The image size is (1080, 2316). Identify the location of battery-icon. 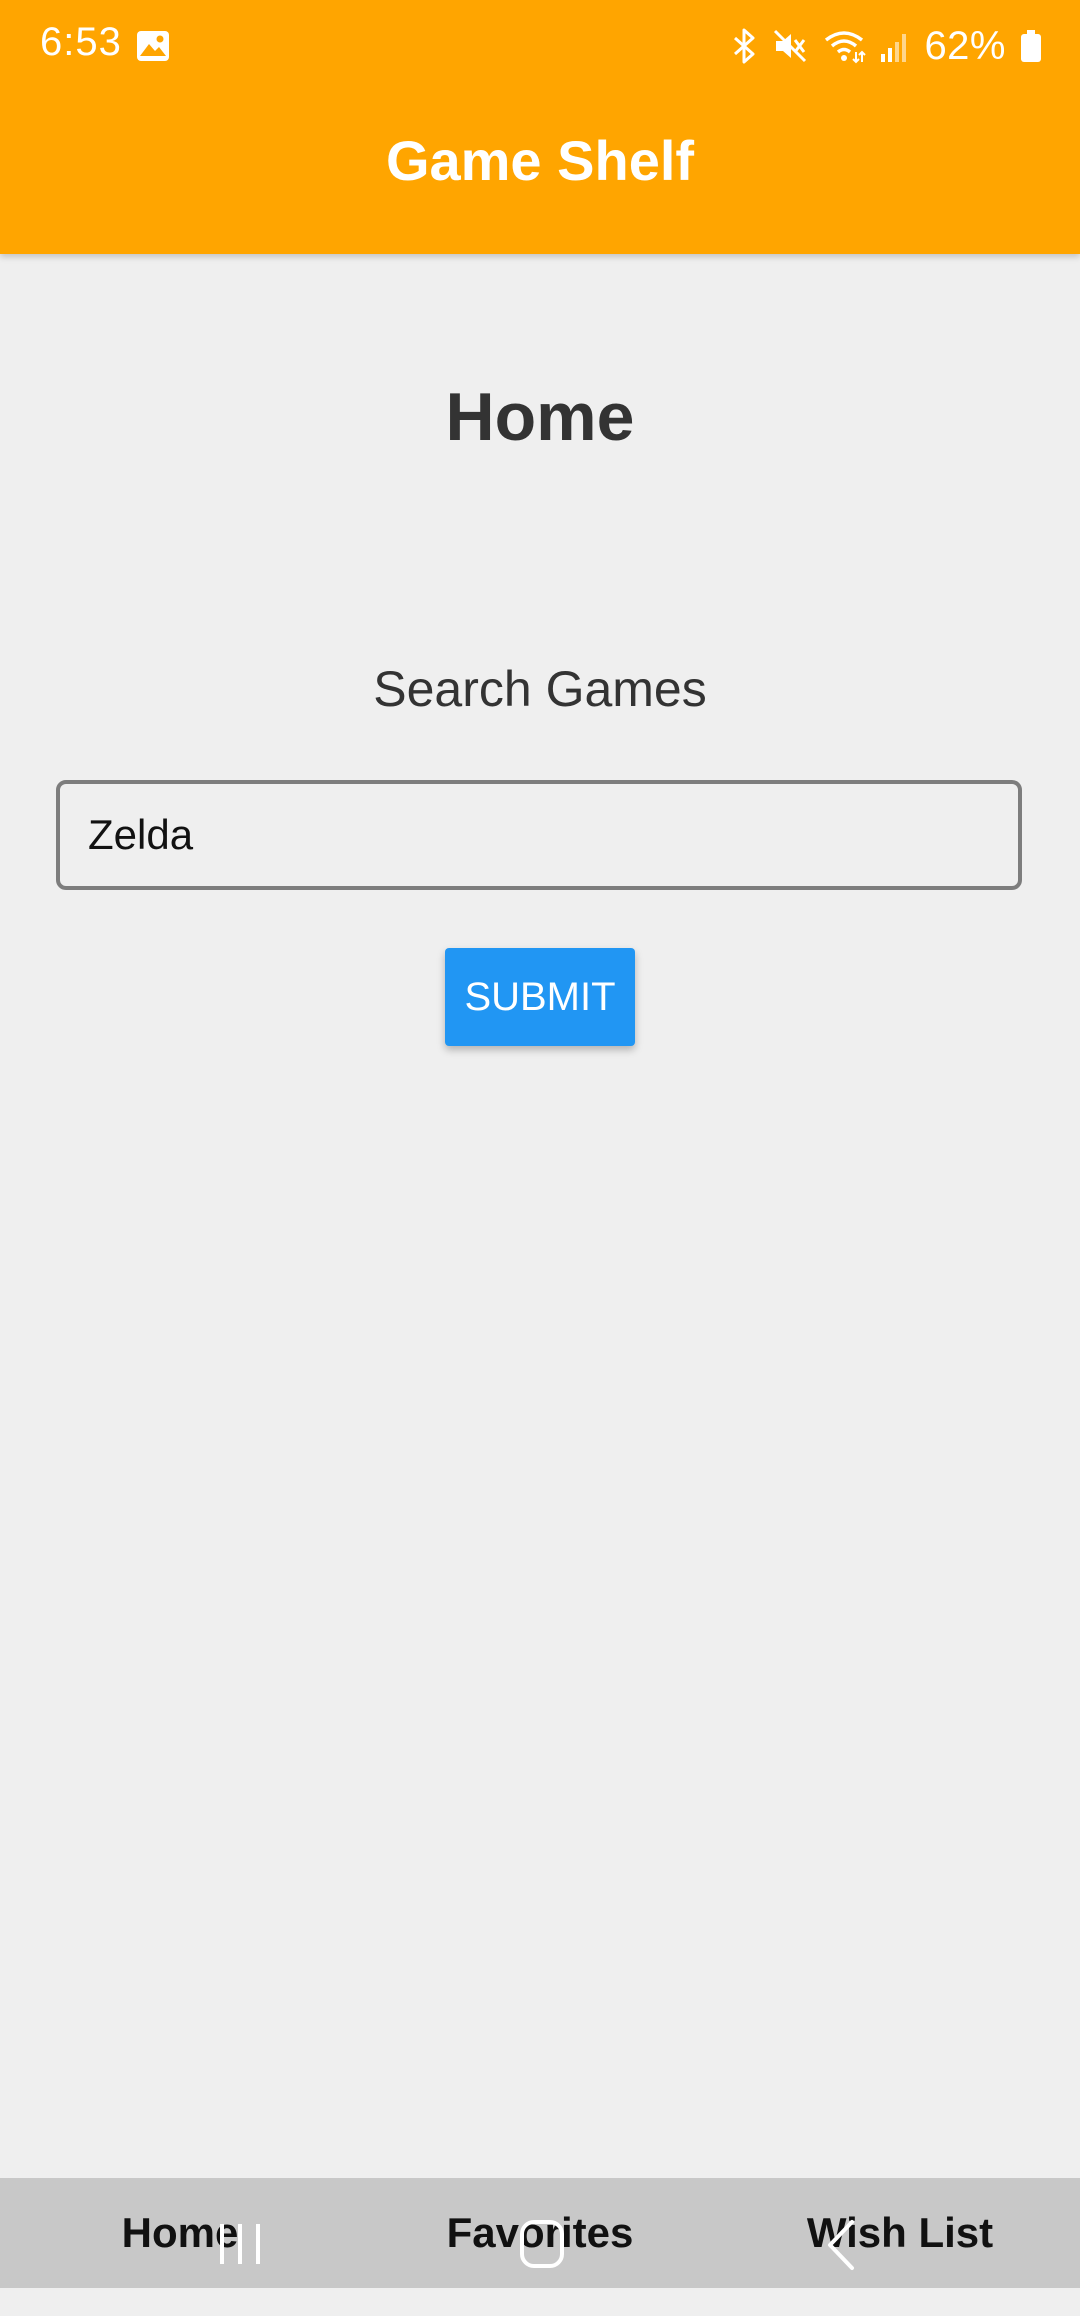
(1031, 46).